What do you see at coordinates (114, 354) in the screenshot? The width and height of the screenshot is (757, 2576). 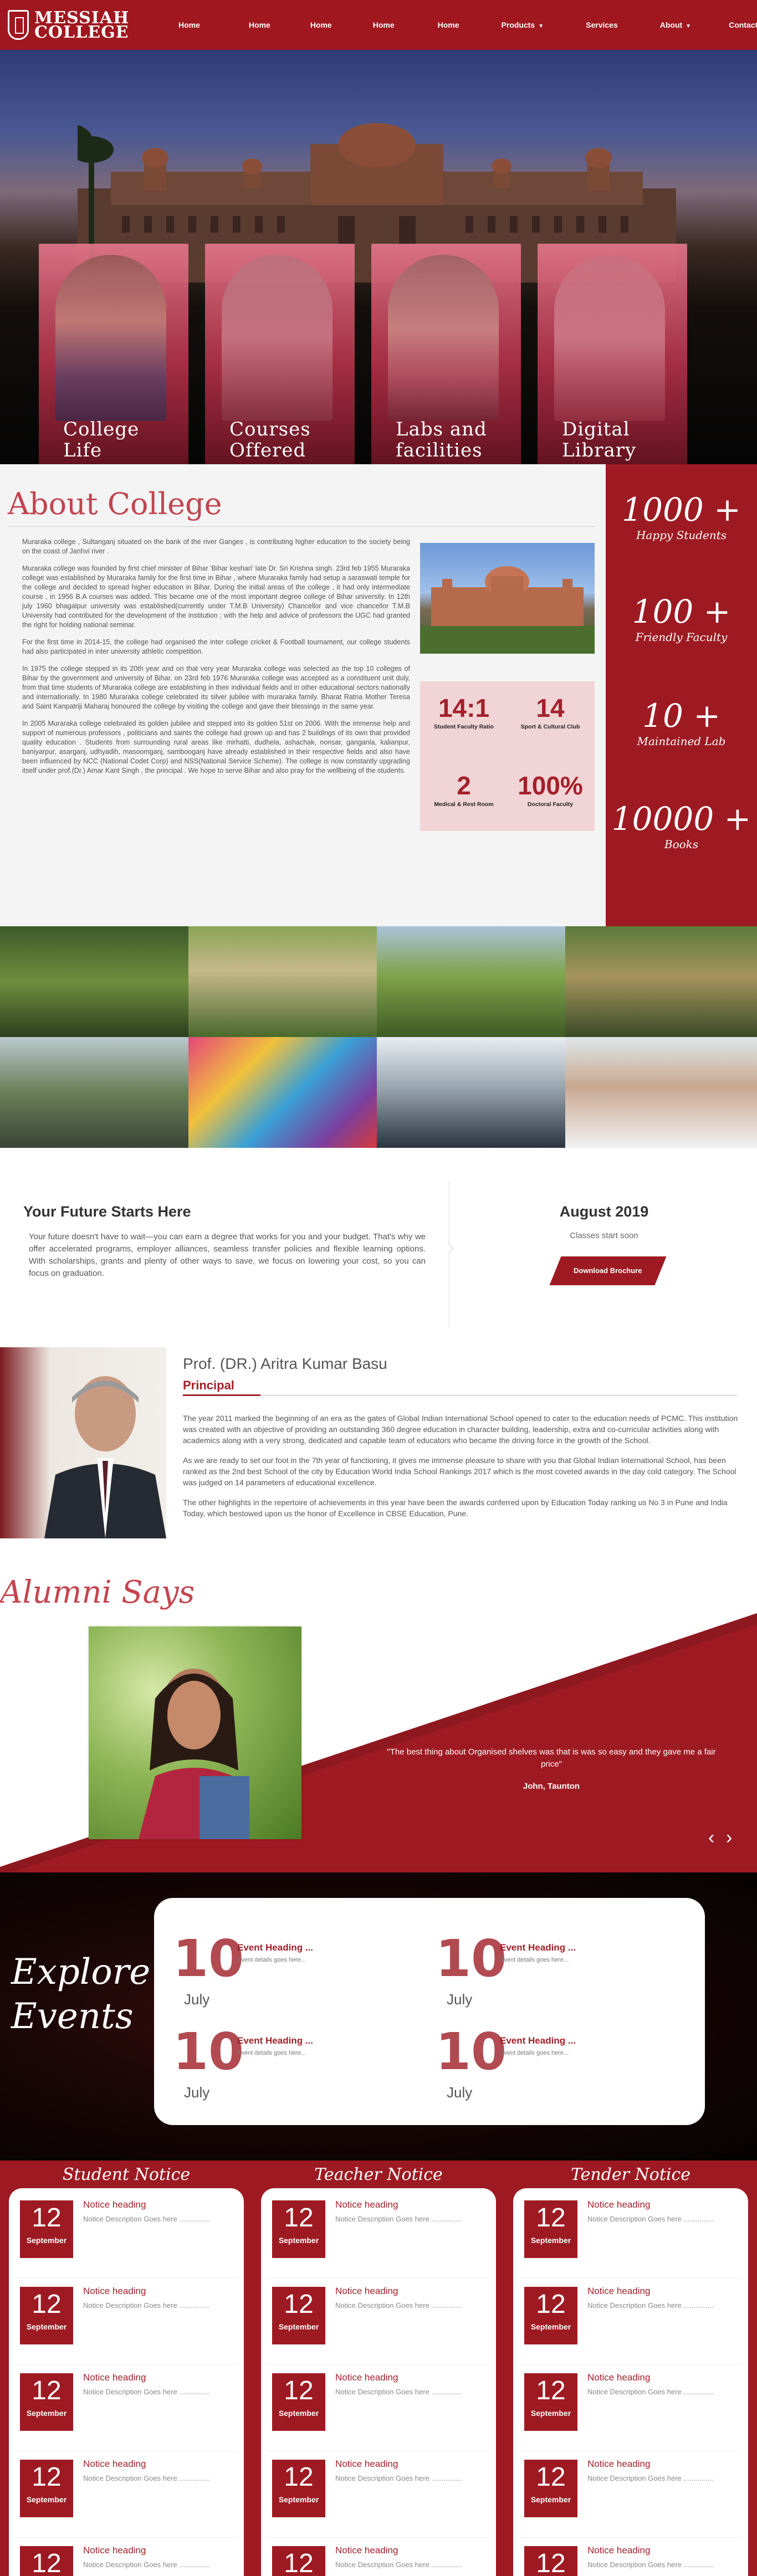 I see `hero-card-college-life: College Life` at bounding box center [114, 354].